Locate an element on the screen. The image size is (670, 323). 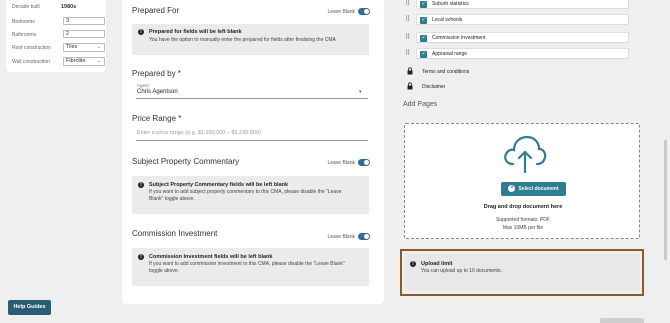
prepared-for-title: Prepared For is located at coordinates (156, 10).